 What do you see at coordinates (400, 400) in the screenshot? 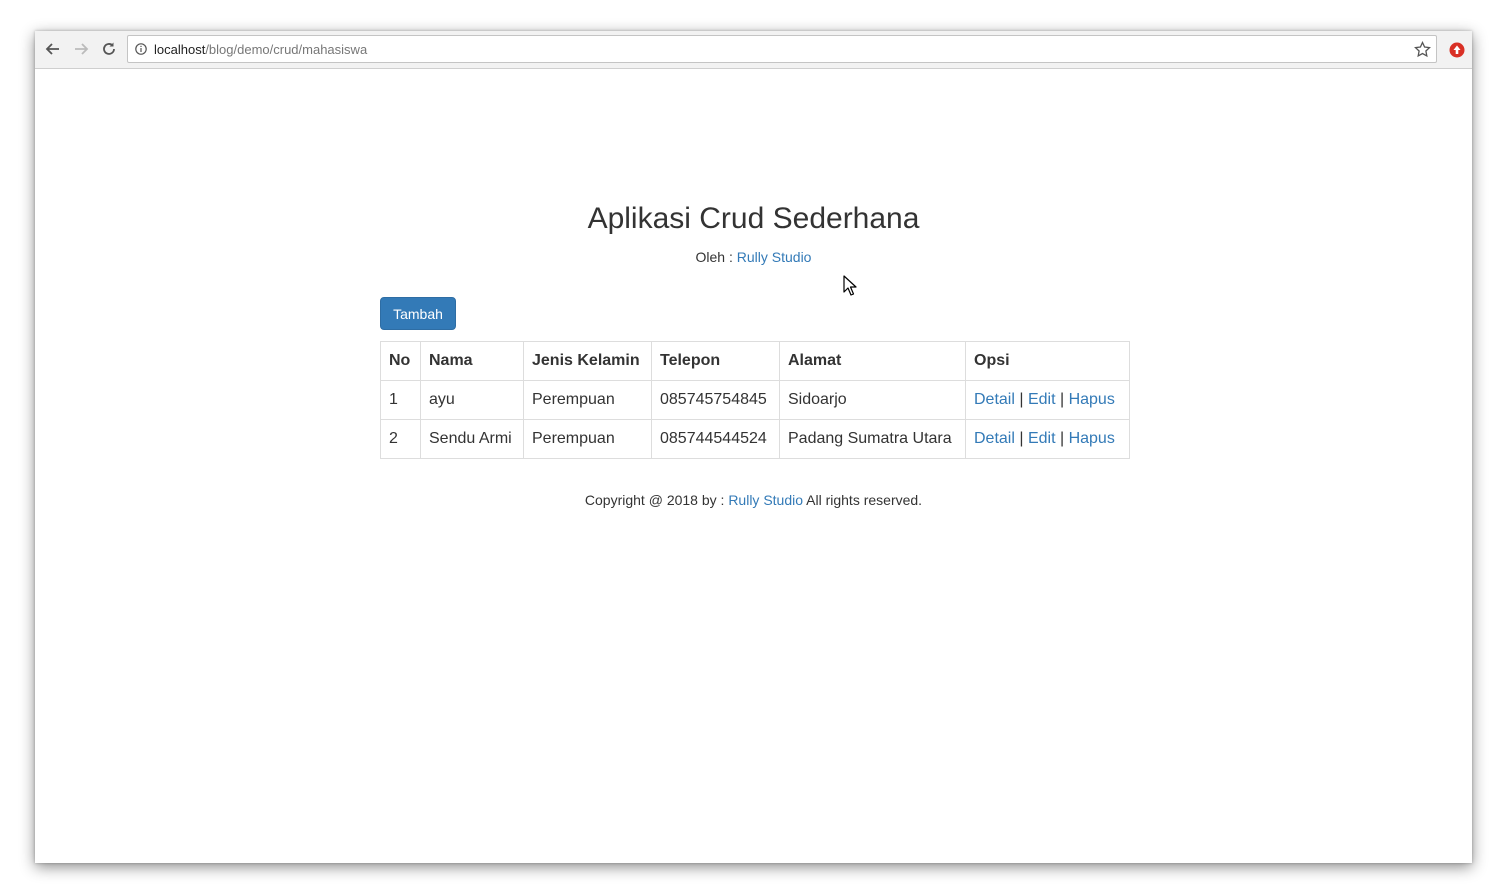
I see `cell-no: 1` at bounding box center [400, 400].